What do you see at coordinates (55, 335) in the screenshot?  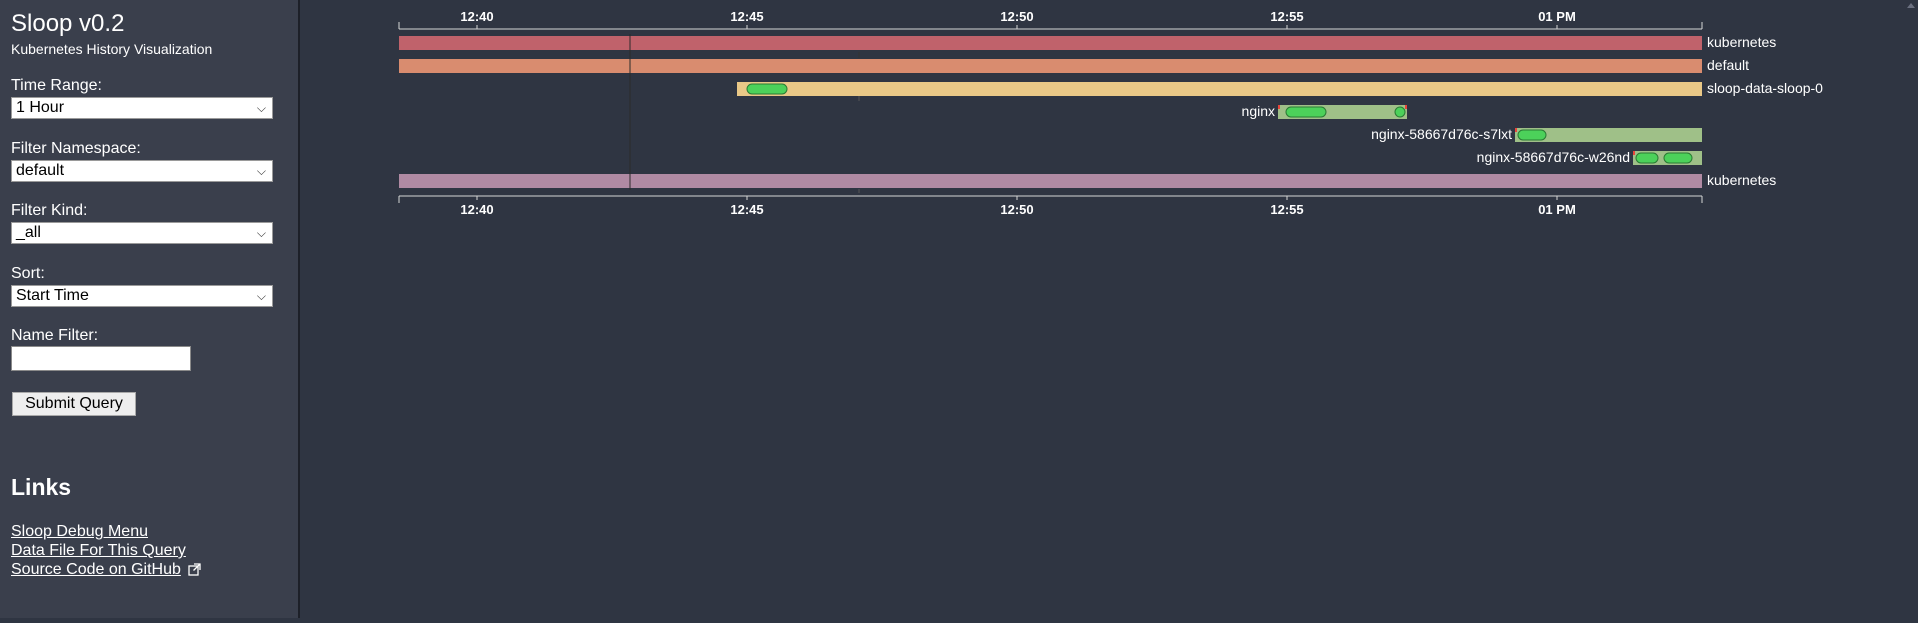 I see `name-filter-label: Name Filter:` at bounding box center [55, 335].